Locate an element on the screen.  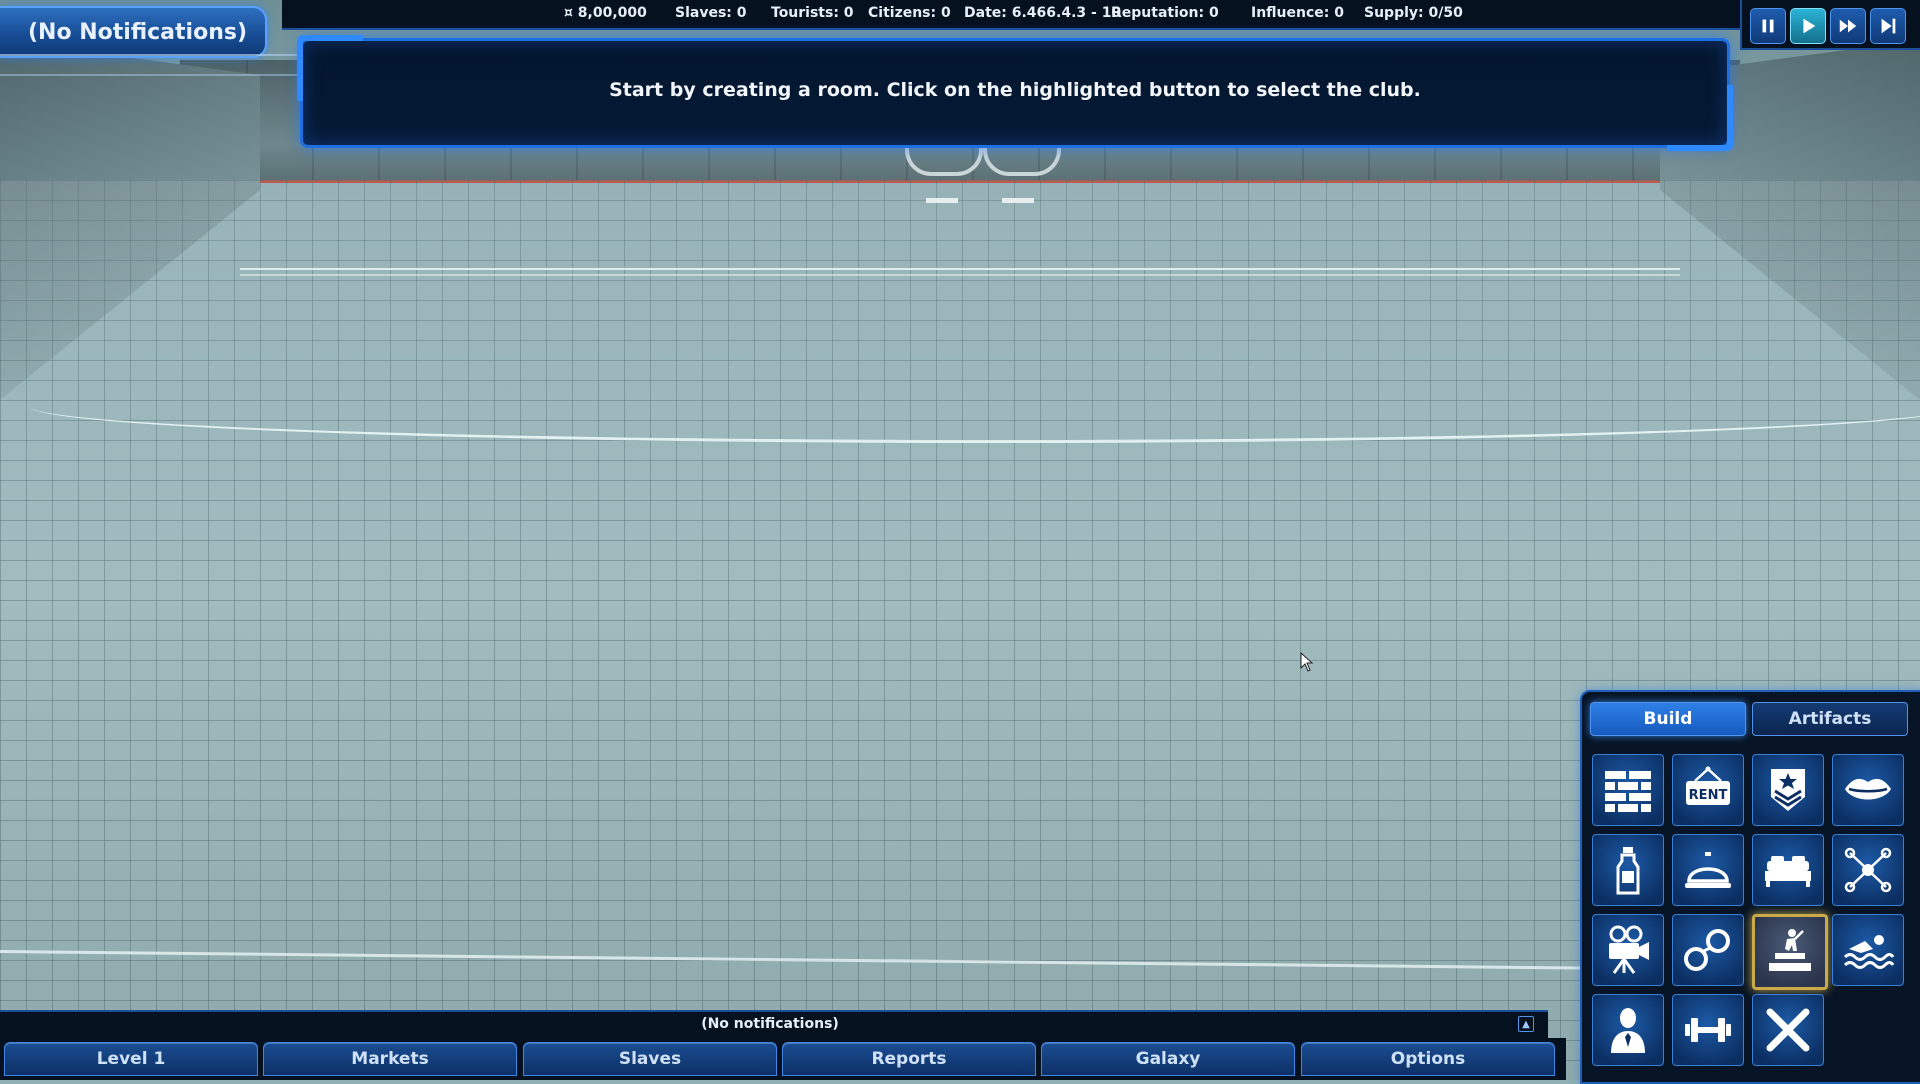
chevron-up-icon: ▲ is located at coordinates (1526, 1024).